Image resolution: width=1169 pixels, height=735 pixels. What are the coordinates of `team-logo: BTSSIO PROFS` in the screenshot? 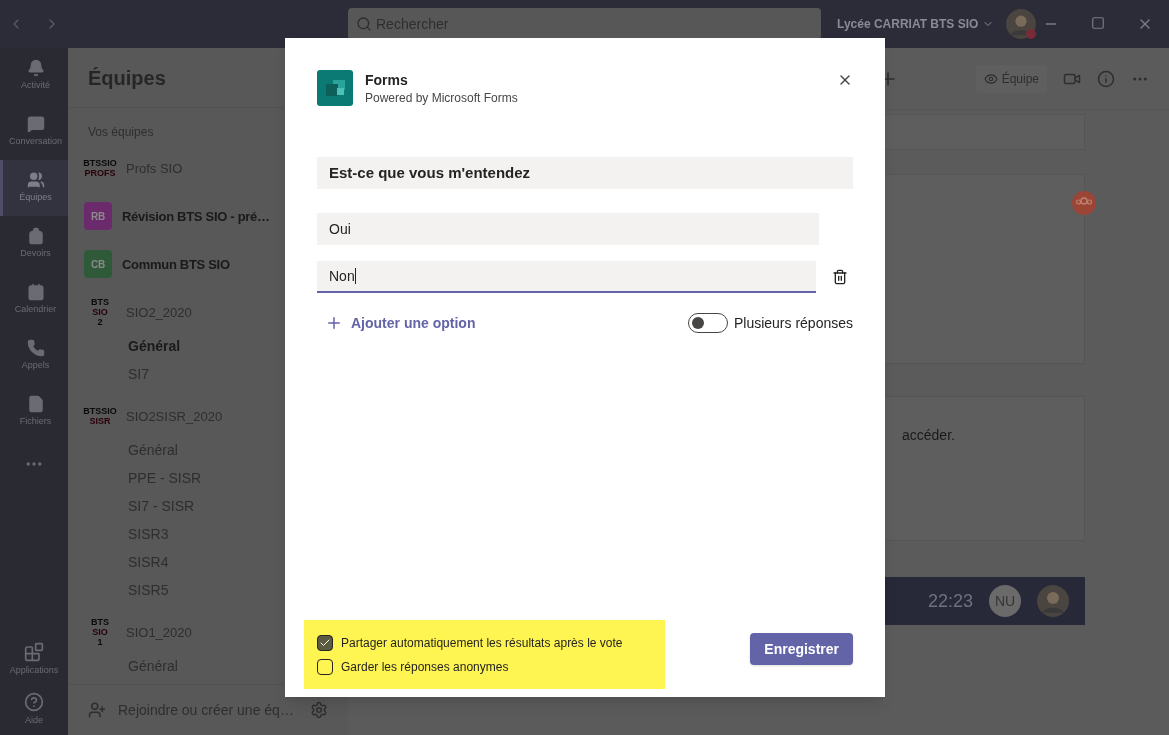 It's located at (100, 168).